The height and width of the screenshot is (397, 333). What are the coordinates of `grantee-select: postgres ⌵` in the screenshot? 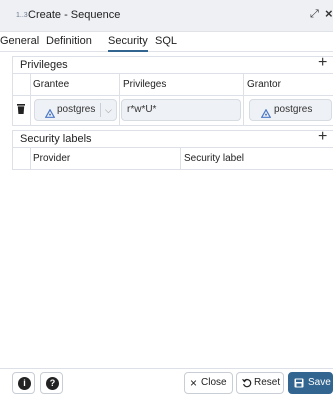 It's located at (75, 110).